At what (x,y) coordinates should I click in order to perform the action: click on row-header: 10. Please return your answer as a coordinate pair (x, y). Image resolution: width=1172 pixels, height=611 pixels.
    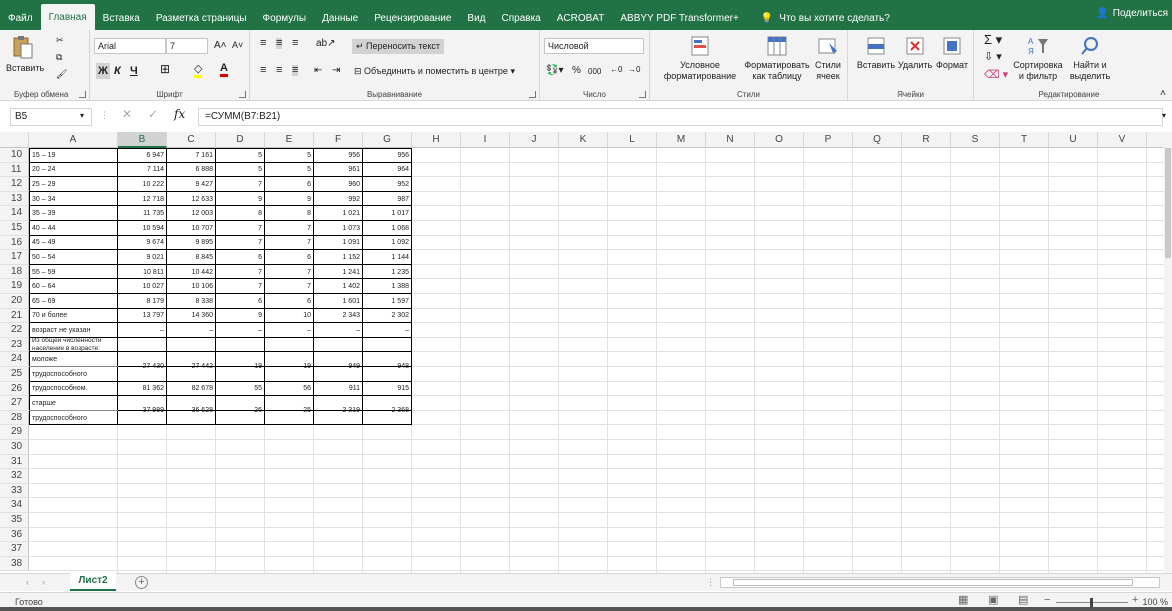
    Looking at the image, I should click on (14, 155).